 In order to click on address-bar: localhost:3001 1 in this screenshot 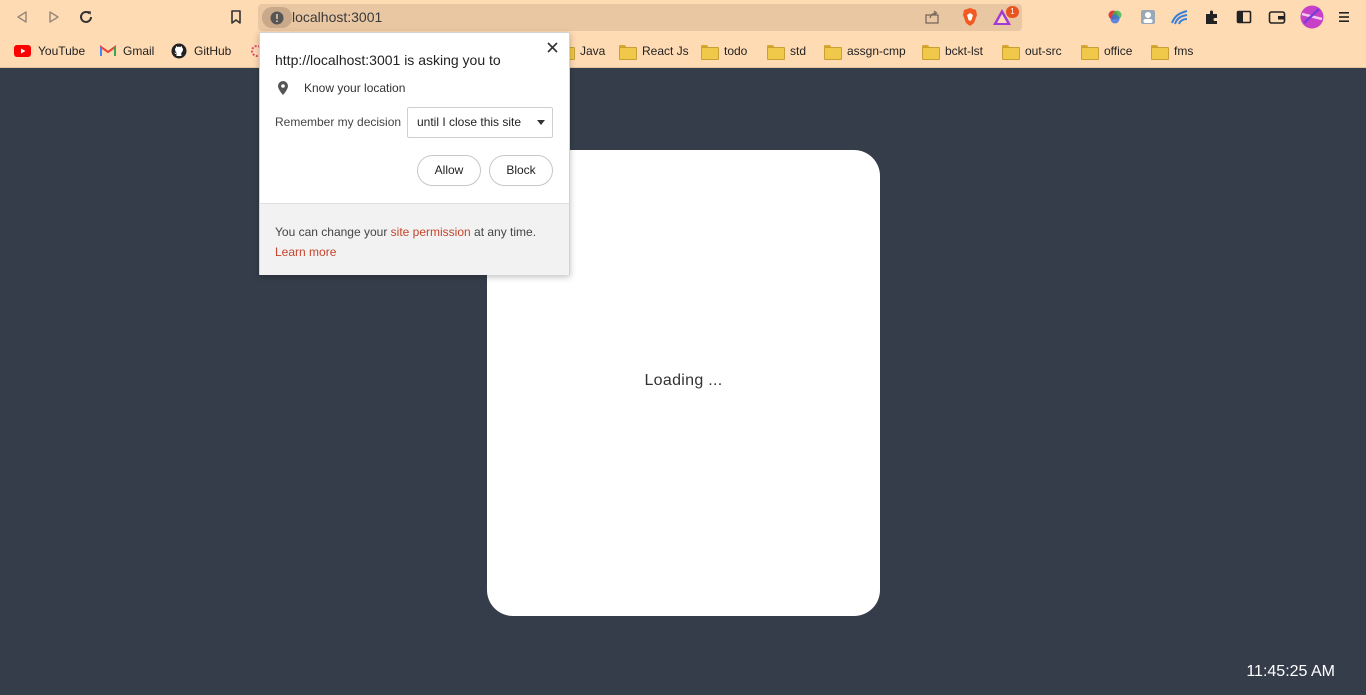, I will do `click(640, 17)`.